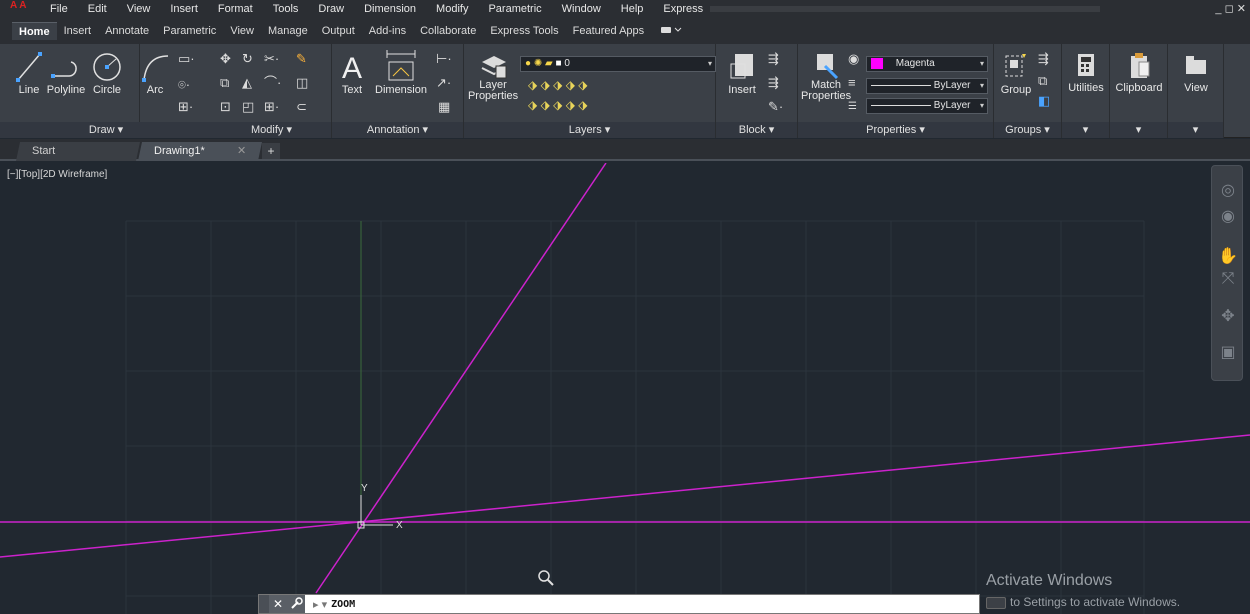  Describe the element at coordinates (826, 76) in the screenshot. I see `match-properties-button: Match Properties` at that location.